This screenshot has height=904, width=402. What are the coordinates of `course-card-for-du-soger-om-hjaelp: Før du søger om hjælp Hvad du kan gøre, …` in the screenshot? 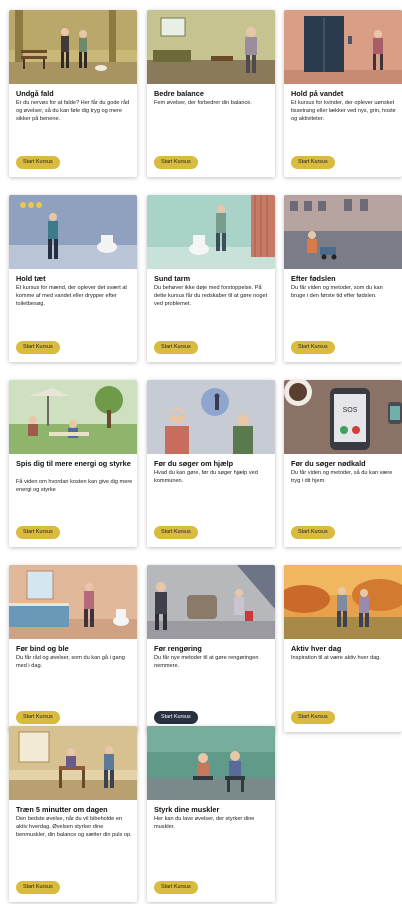 It's located at (211, 463).